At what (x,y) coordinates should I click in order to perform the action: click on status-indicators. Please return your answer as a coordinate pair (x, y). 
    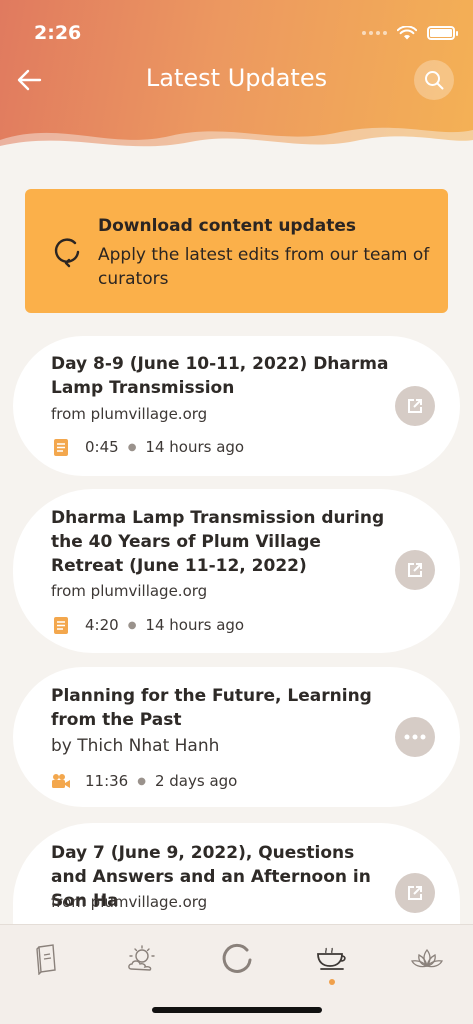
    Looking at the image, I should click on (410, 33).